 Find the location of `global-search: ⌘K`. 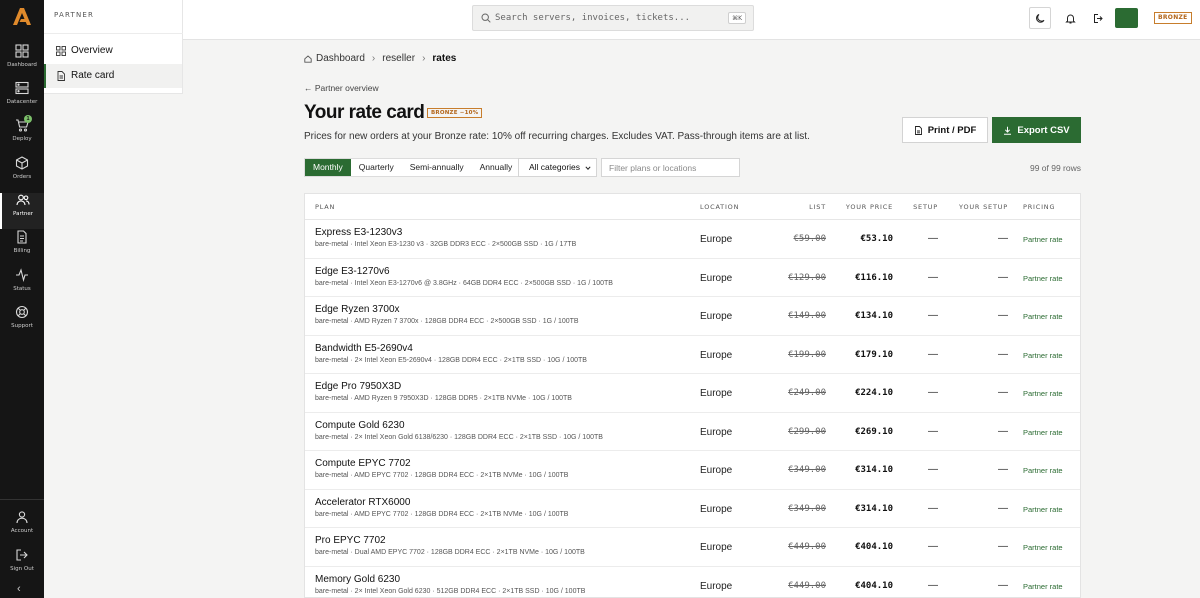

global-search: ⌘K is located at coordinates (613, 18).